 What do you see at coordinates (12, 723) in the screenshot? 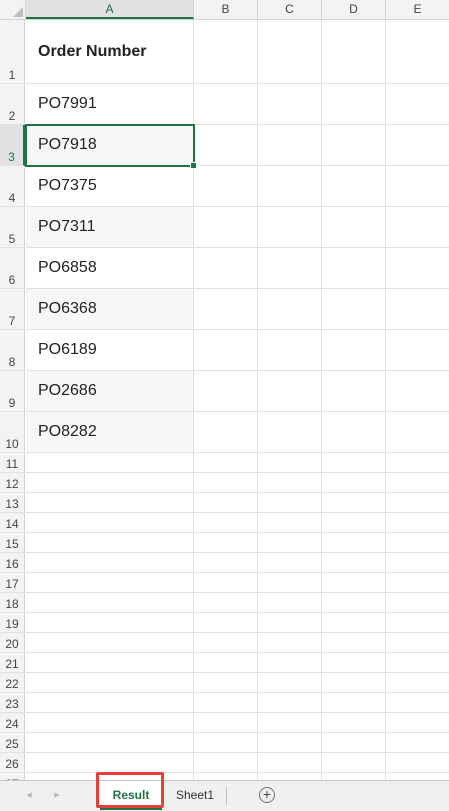
I see `row-header-24: 24` at bounding box center [12, 723].